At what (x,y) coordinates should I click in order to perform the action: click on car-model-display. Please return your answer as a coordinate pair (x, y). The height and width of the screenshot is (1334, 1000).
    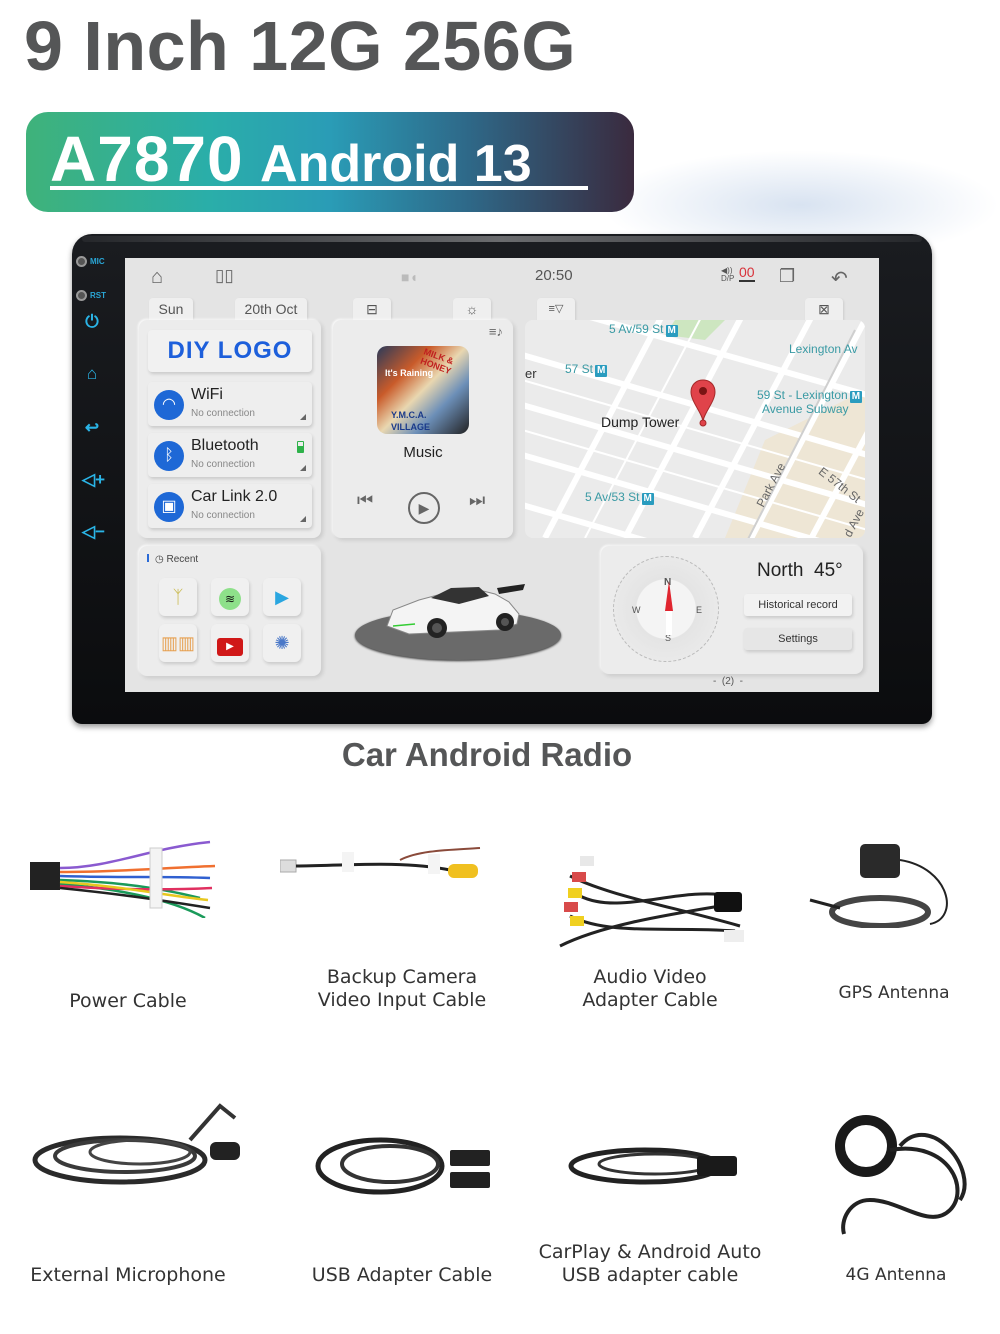
    Looking at the image, I should click on (458, 609).